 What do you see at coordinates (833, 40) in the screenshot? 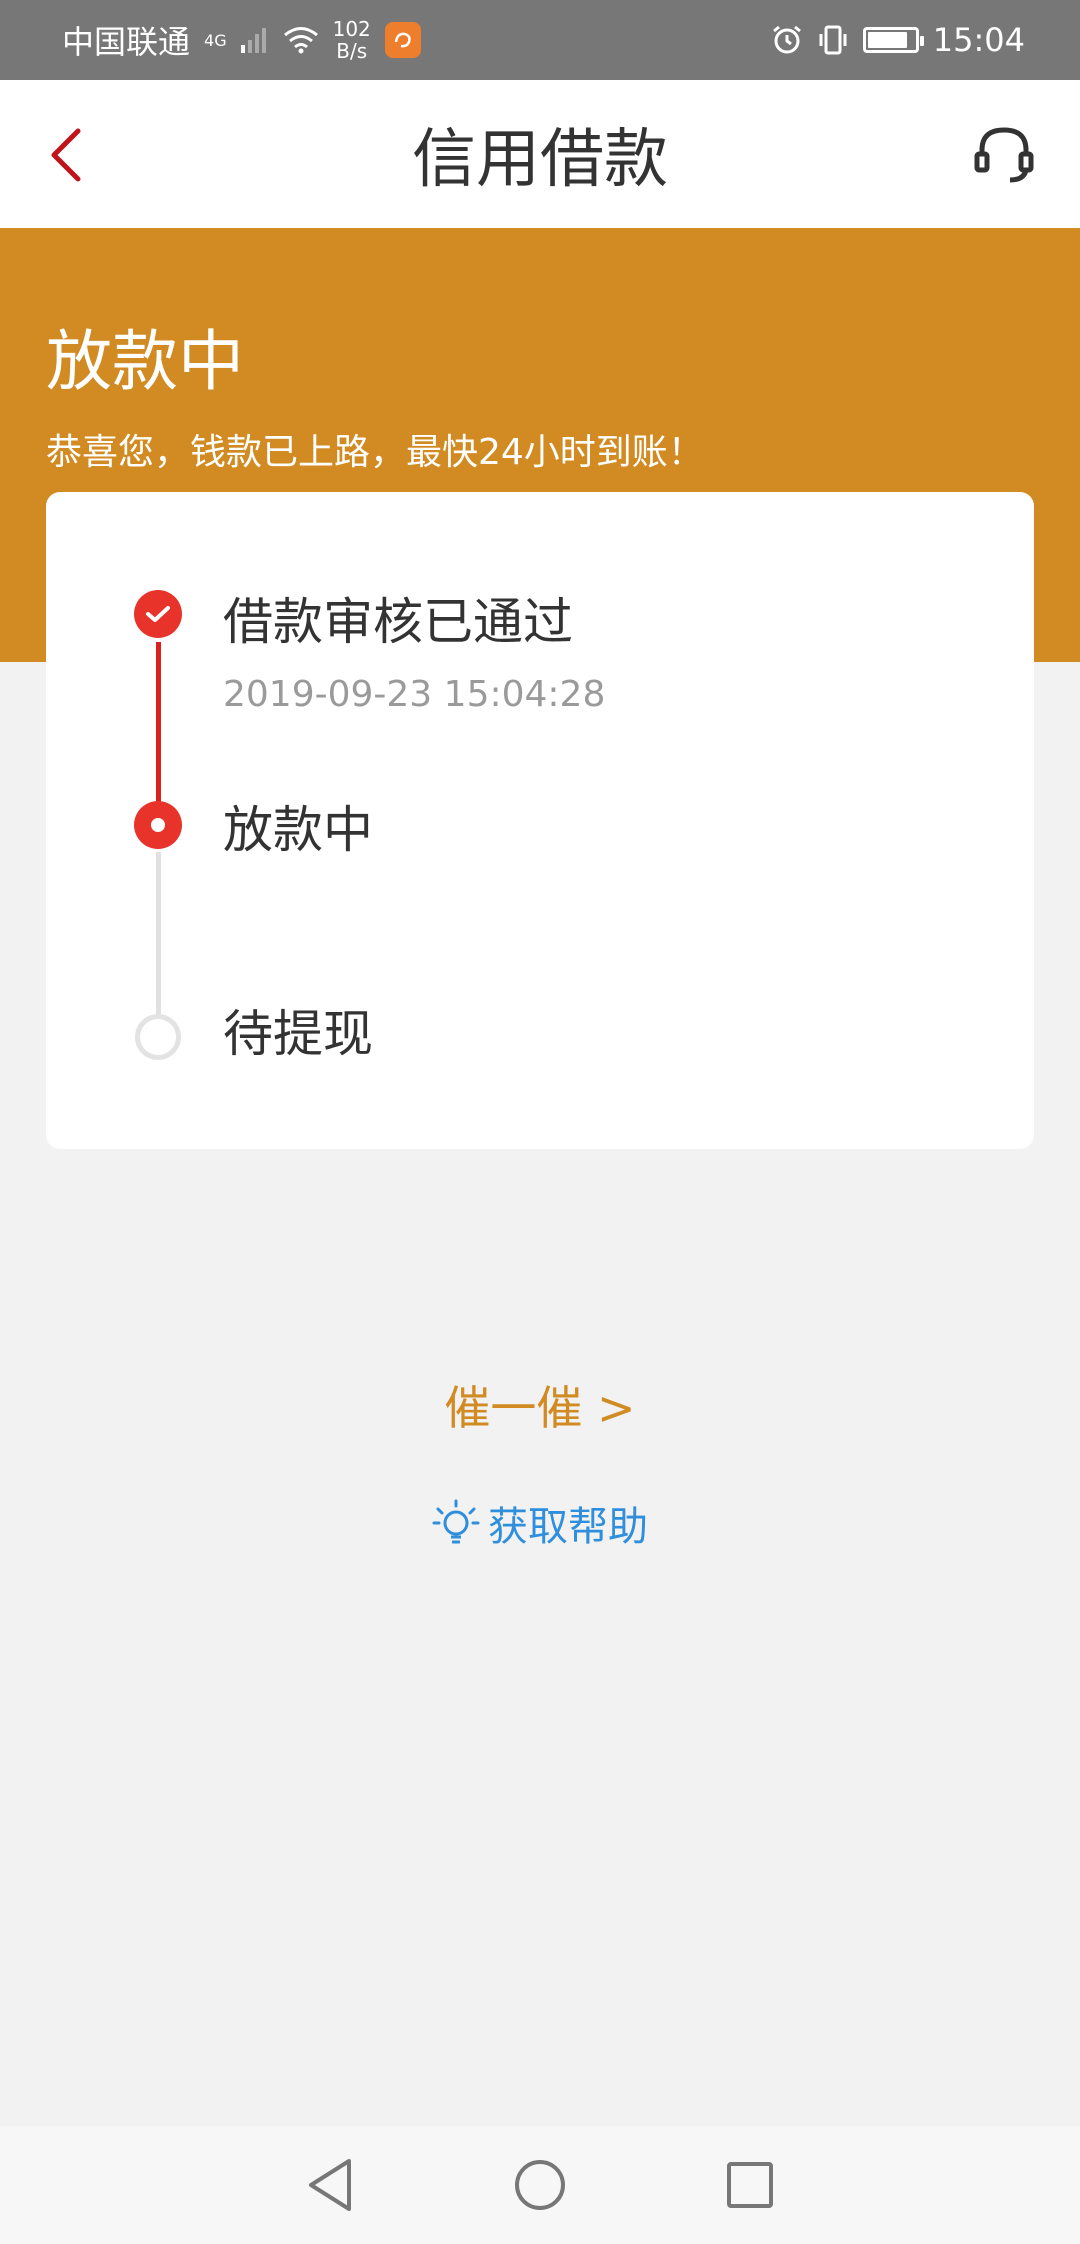
I see `vibrate-icon` at bounding box center [833, 40].